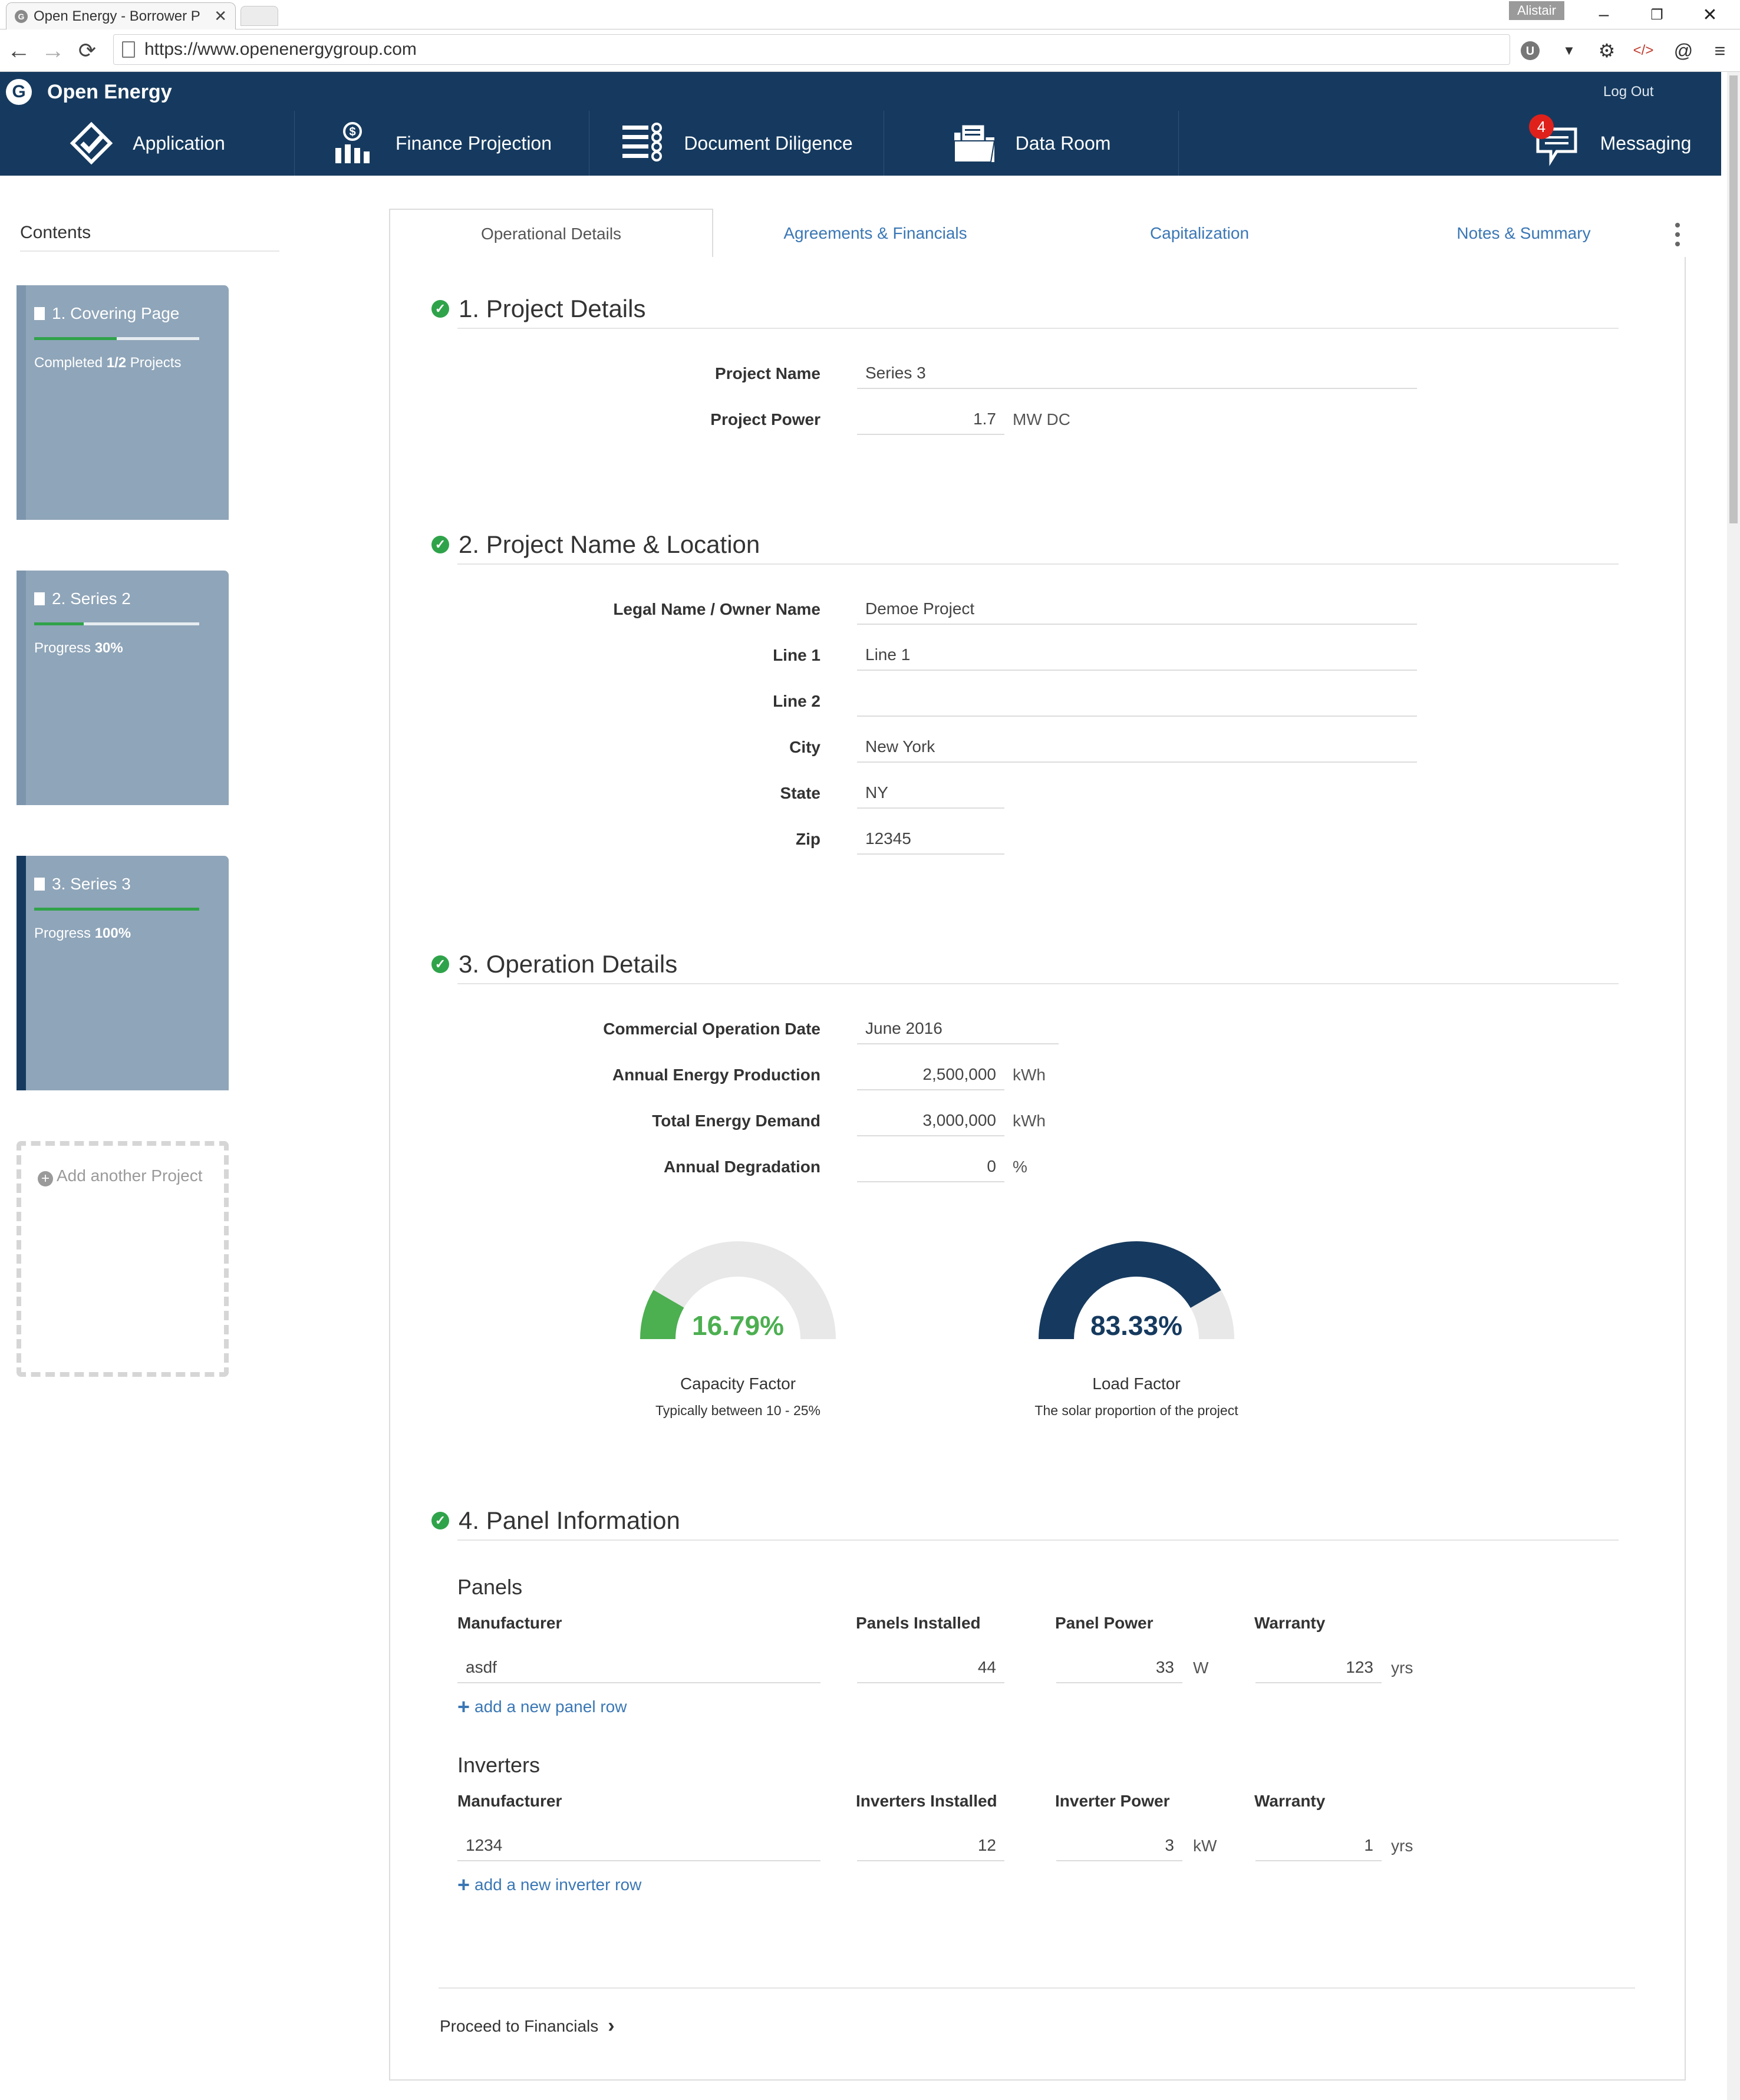 The image size is (1740, 2100). I want to click on back-arrow-icon: ←, so click(19, 51).